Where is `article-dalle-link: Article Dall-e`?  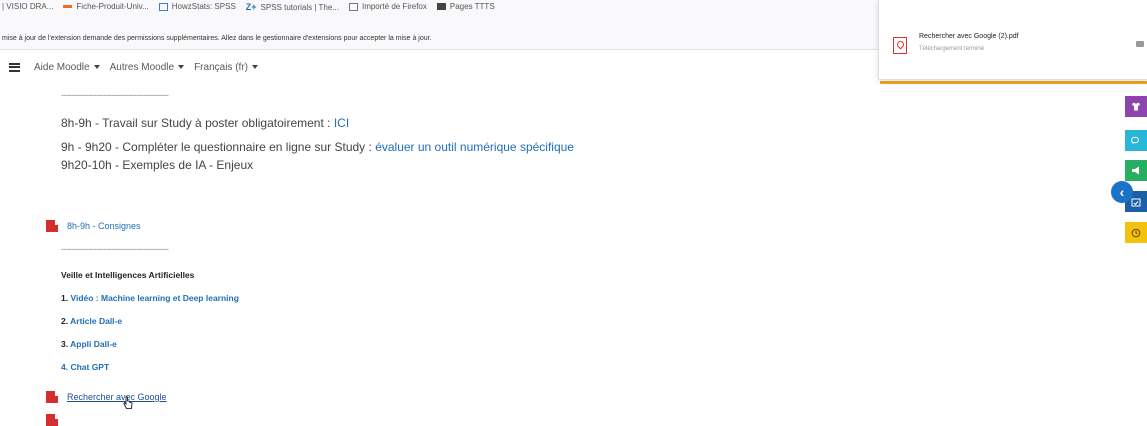
article-dalle-link: Article Dall-e is located at coordinates (96, 321).